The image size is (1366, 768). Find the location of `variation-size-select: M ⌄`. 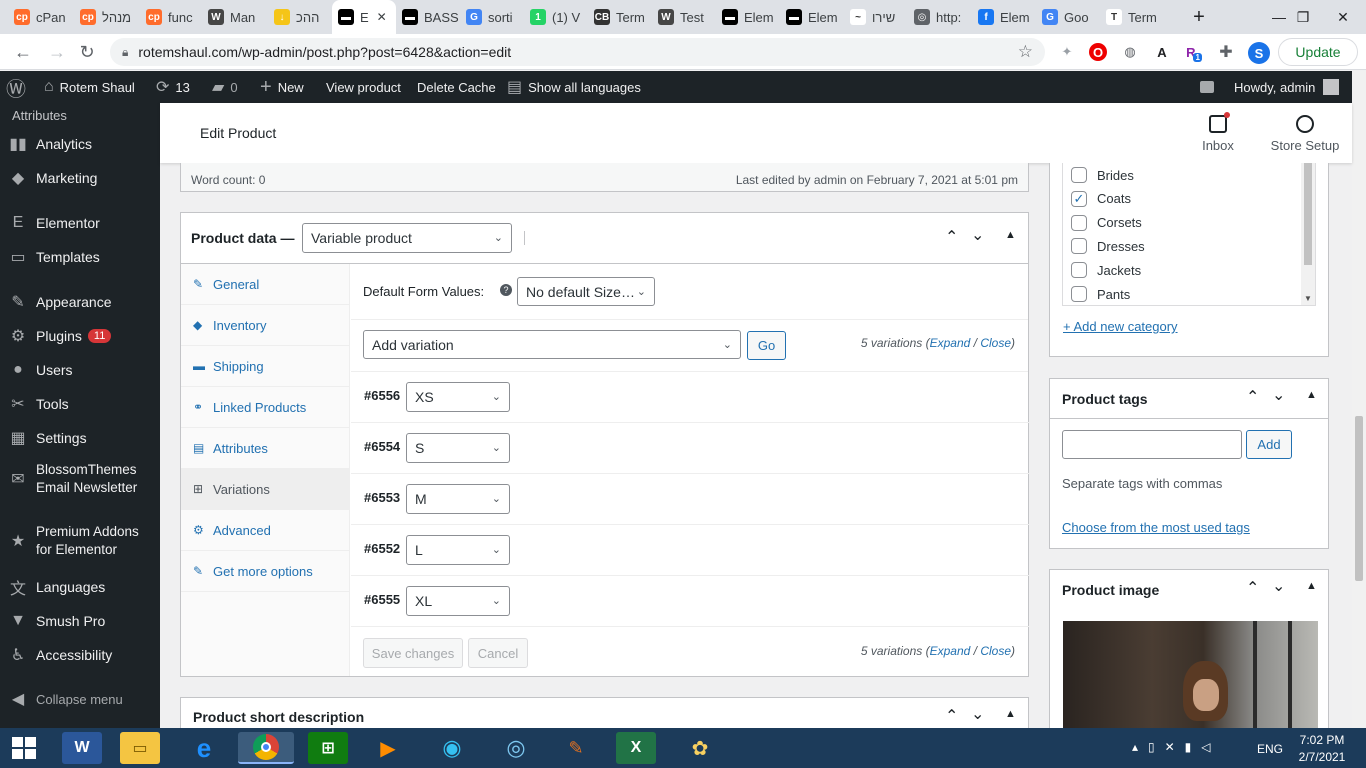

variation-size-select: M ⌄ is located at coordinates (458, 499).